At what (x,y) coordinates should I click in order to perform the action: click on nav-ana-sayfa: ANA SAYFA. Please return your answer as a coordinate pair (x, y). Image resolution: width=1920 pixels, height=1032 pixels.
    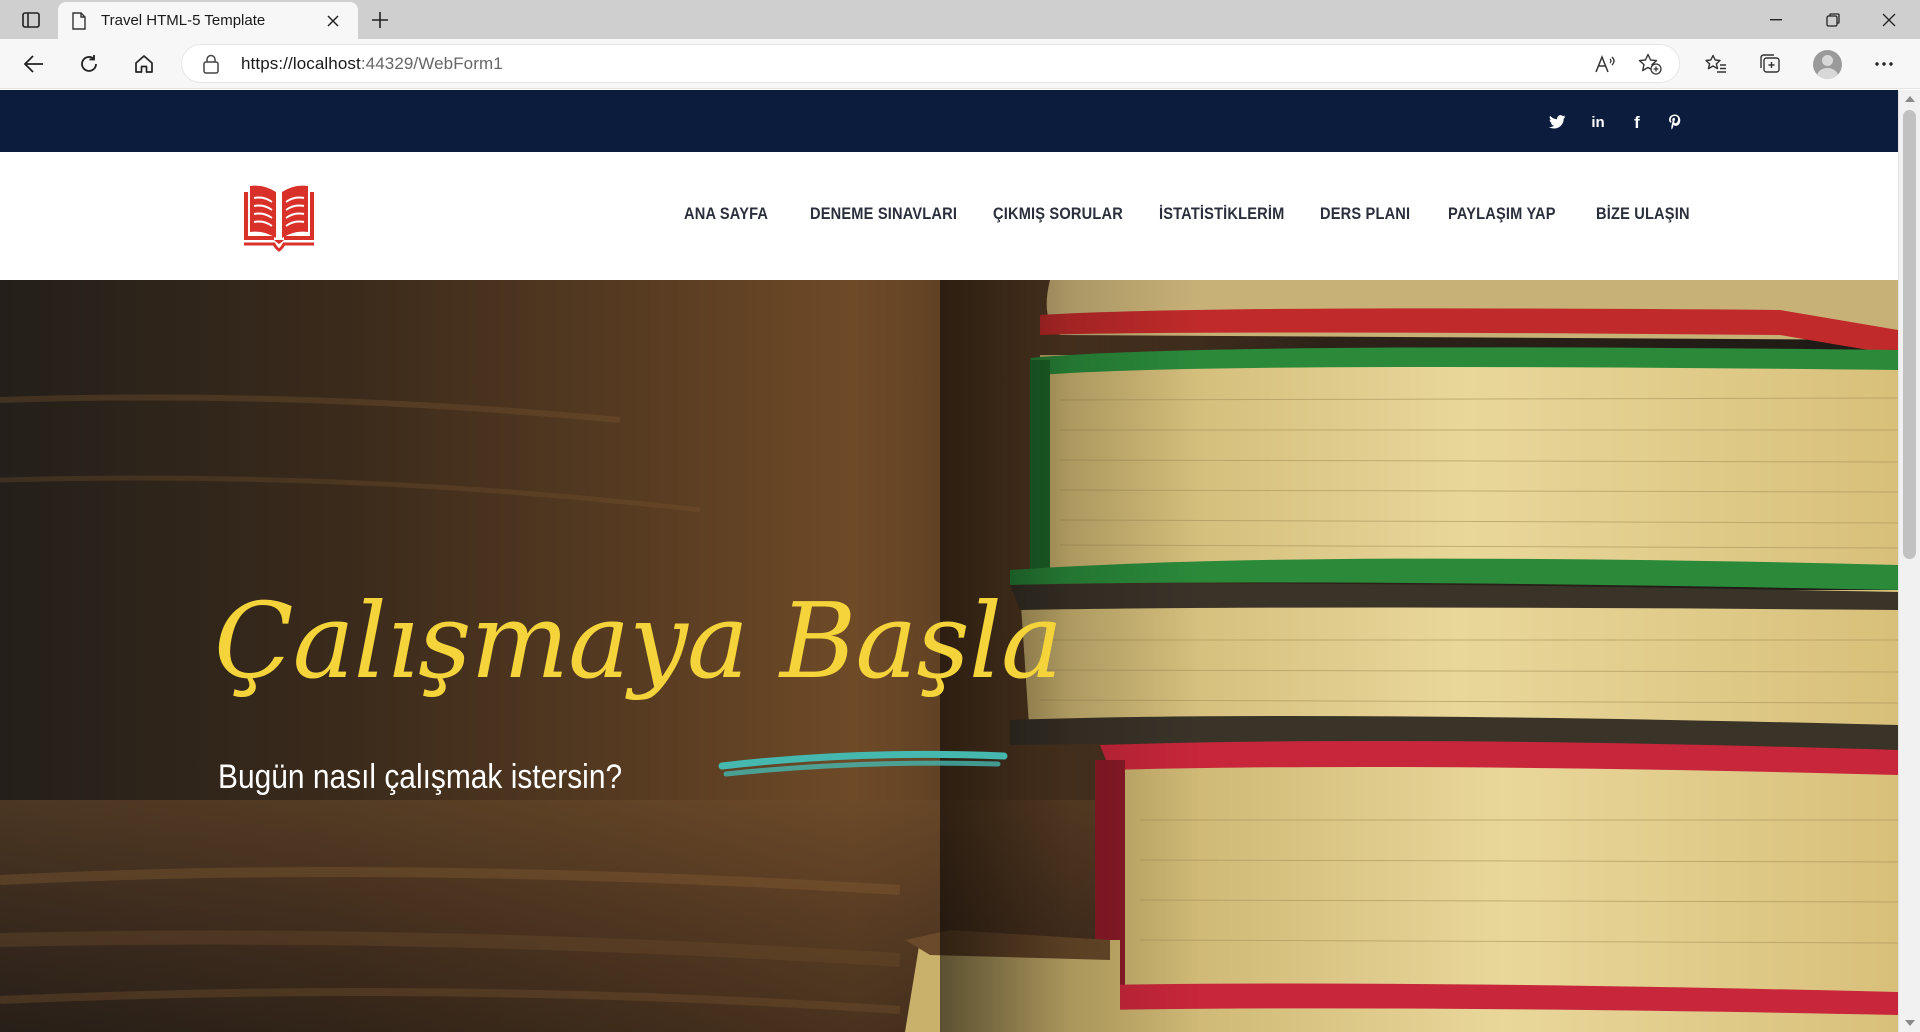
    Looking at the image, I should click on (726, 214).